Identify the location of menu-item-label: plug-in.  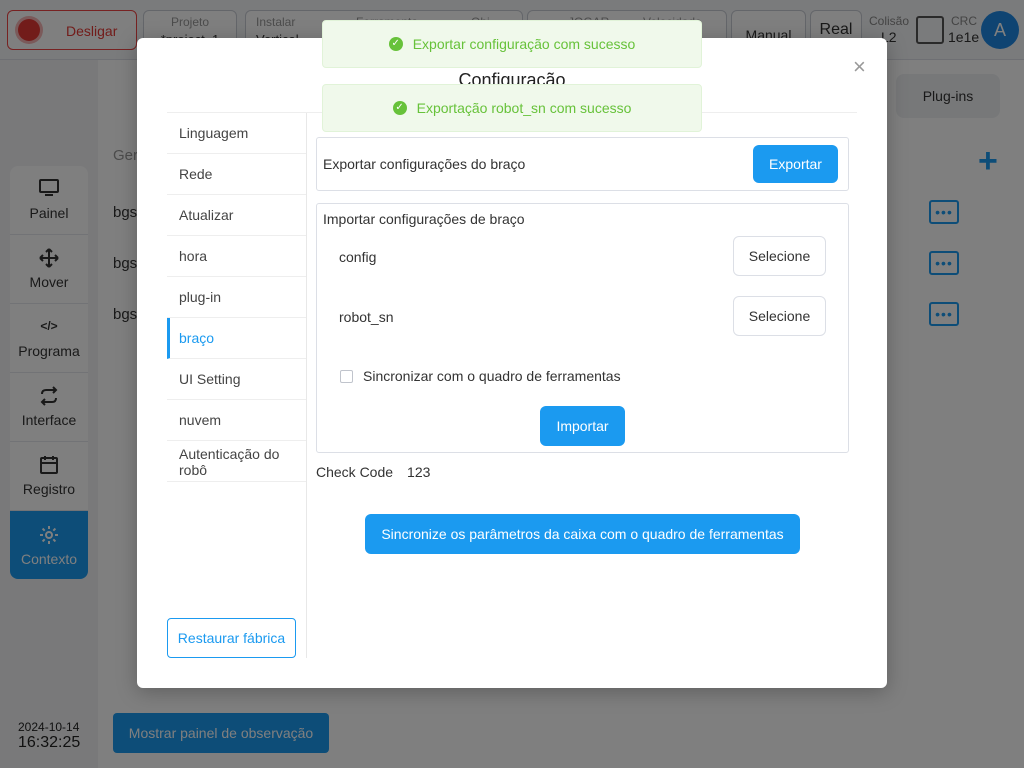
(200, 297).